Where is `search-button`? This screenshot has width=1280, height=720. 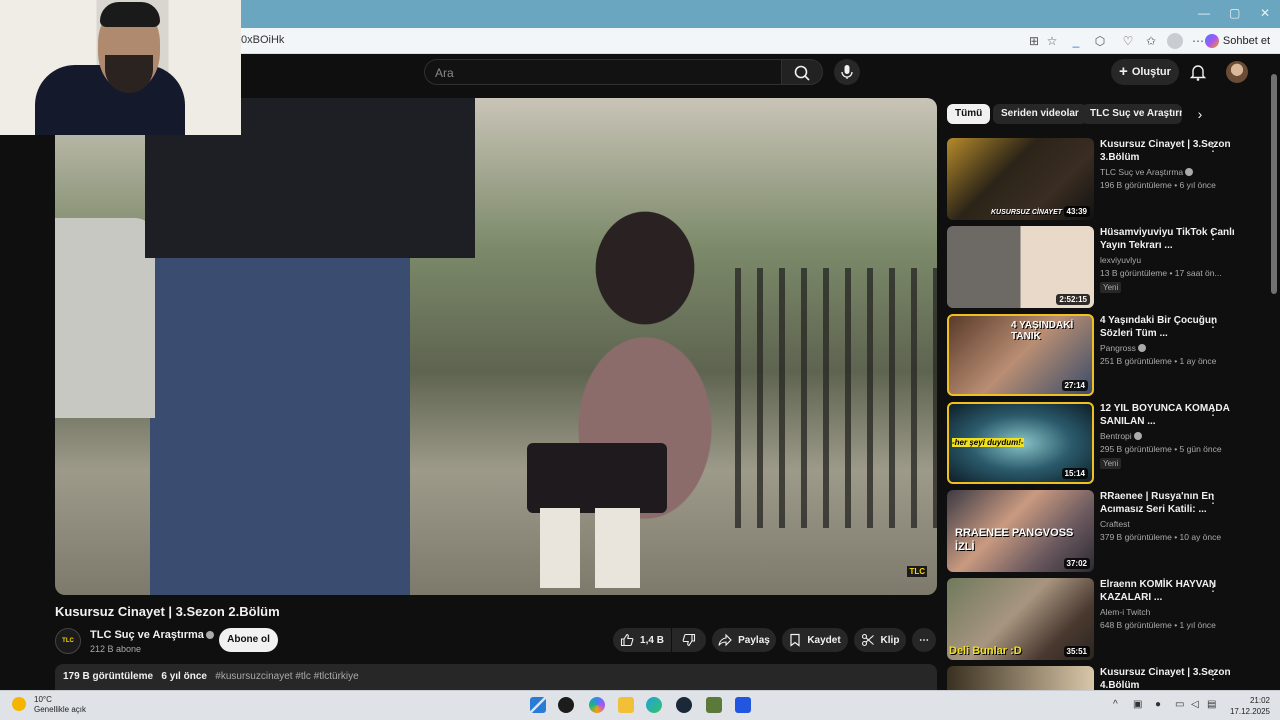
search-button is located at coordinates (802, 72).